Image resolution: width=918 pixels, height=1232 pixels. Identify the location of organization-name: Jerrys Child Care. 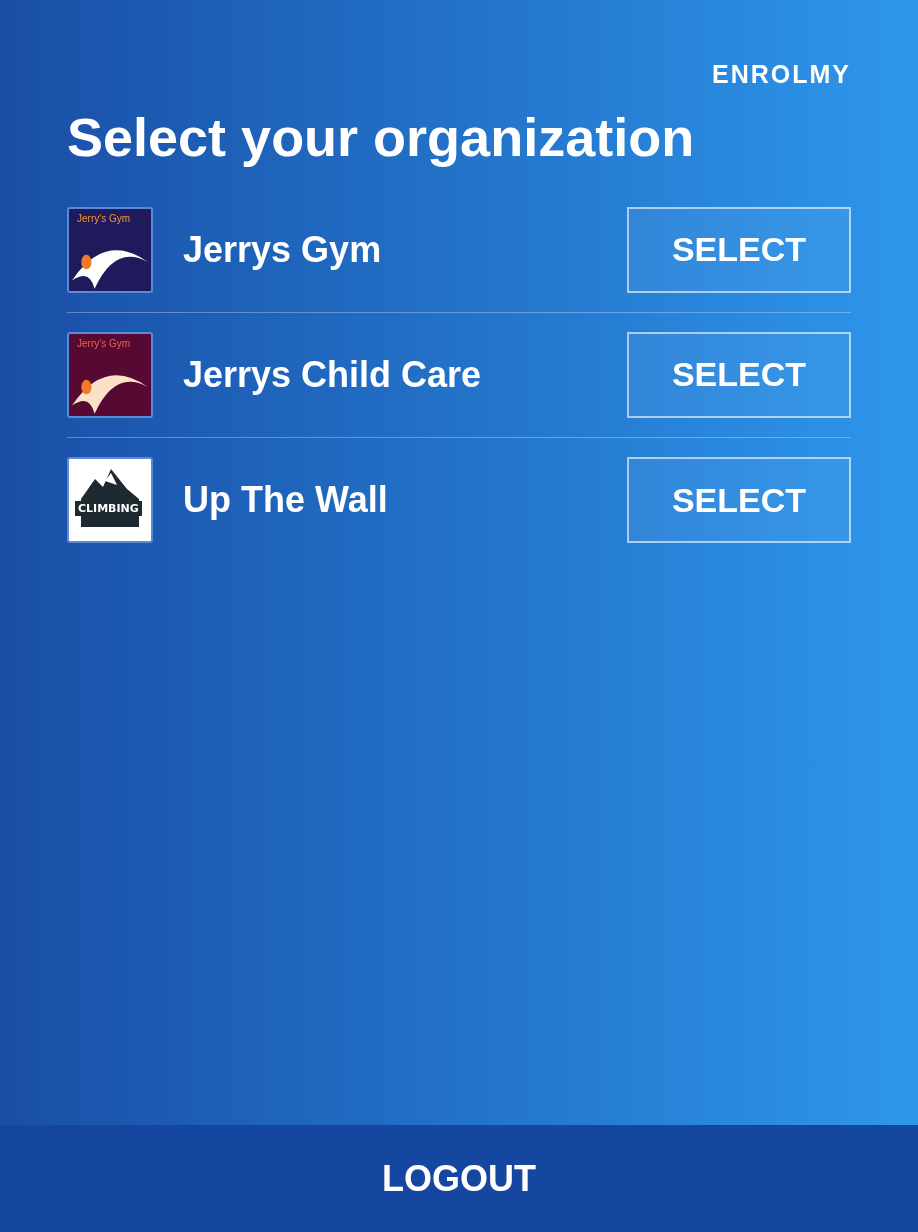
(333, 374).